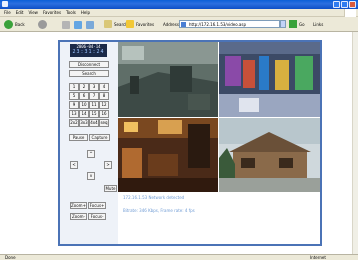  What do you see at coordinates (183, 24) in the screenshot?
I see `page-icon` at bounding box center [183, 24].